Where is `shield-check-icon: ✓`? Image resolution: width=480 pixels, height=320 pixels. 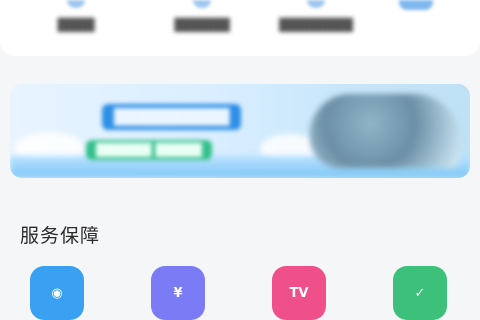 shield-check-icon: ✓ is located at coordinates (420, 293).